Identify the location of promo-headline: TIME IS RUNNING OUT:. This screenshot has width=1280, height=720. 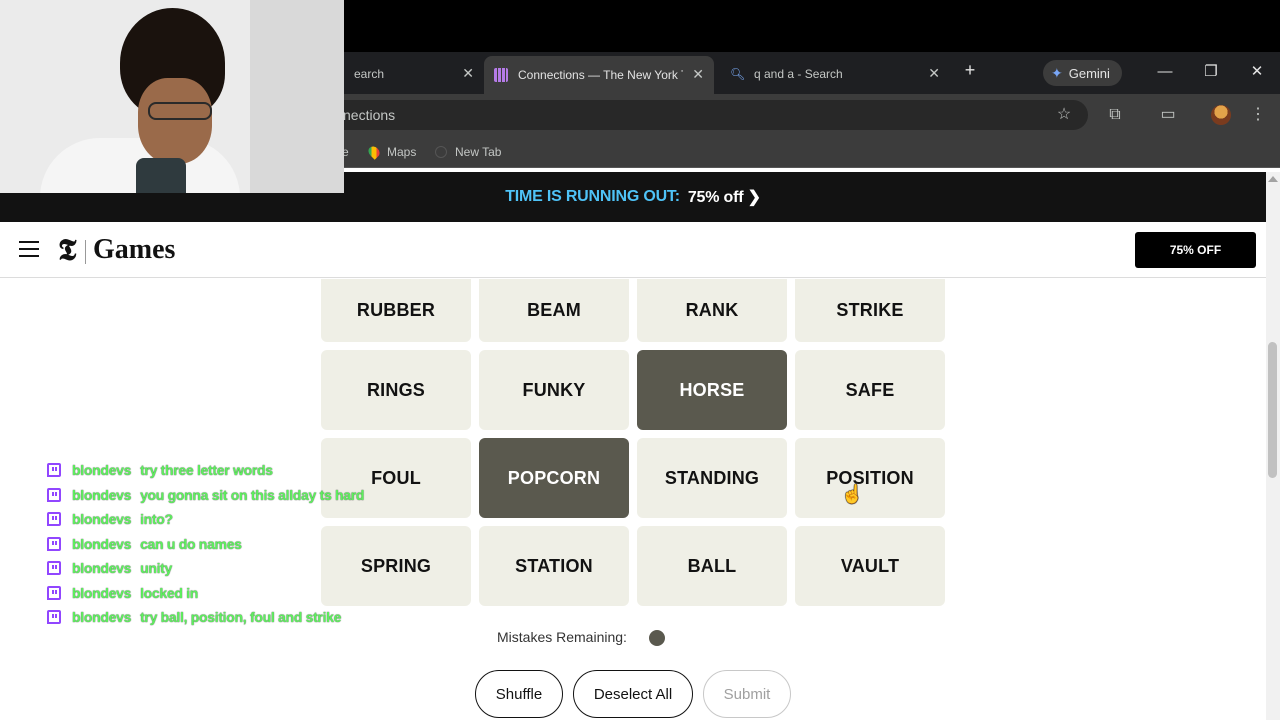
(592, 196).